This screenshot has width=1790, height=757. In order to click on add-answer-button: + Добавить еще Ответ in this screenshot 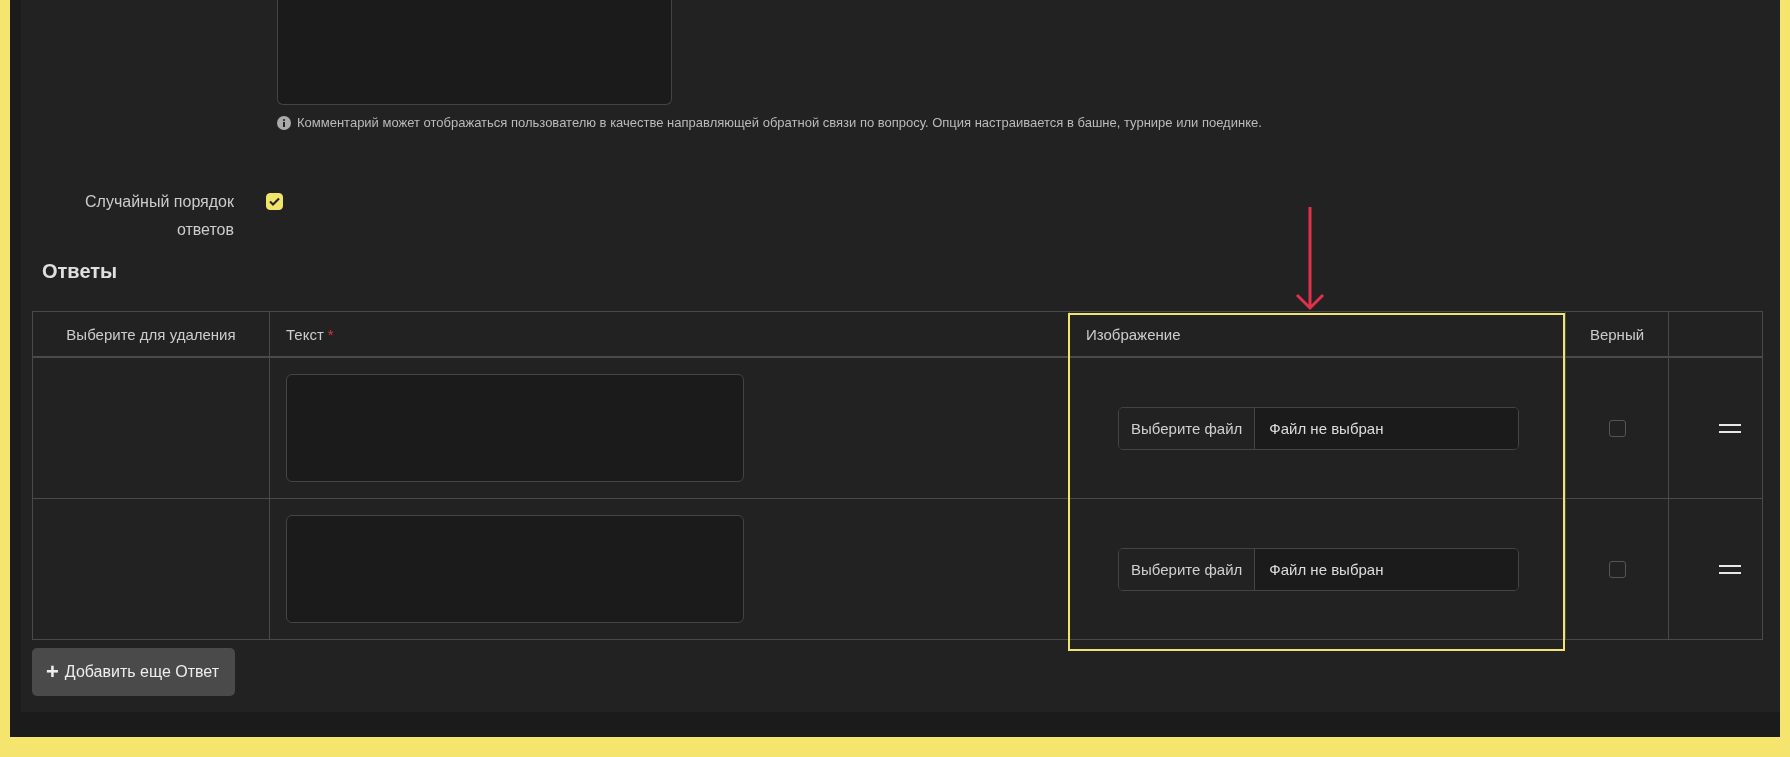, I will do `click(134, 672)`.